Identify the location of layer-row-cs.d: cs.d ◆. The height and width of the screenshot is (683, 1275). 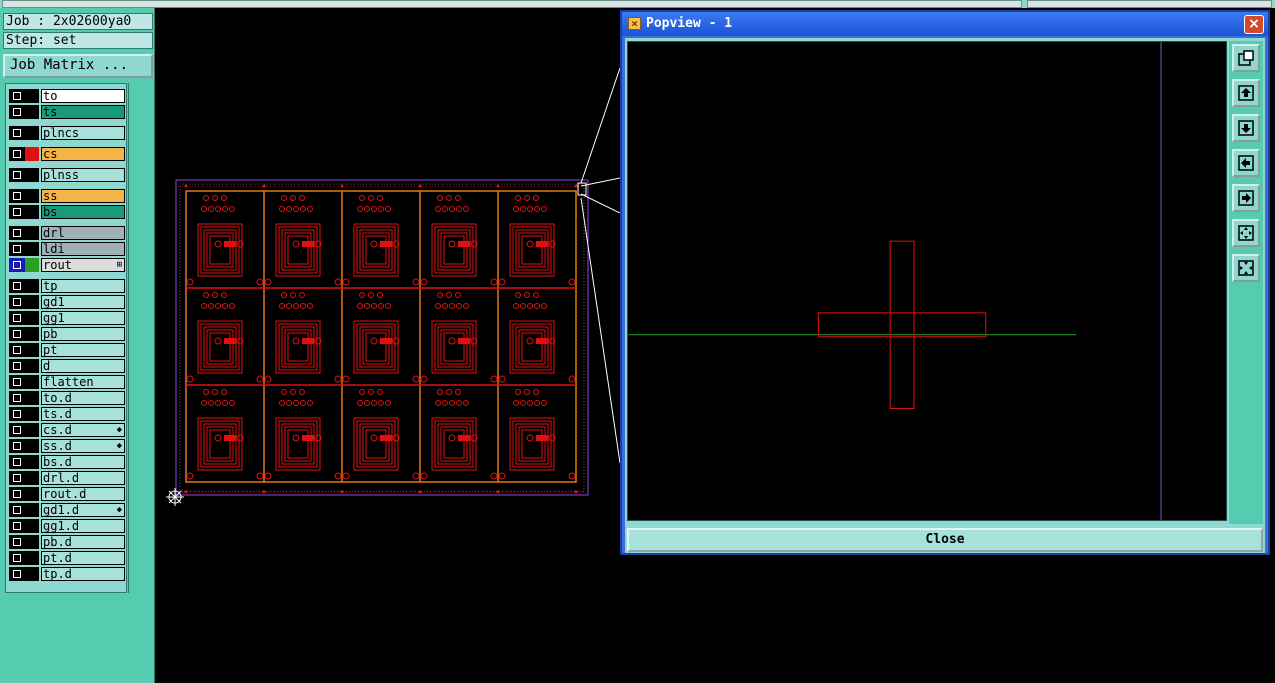
(66, 430).